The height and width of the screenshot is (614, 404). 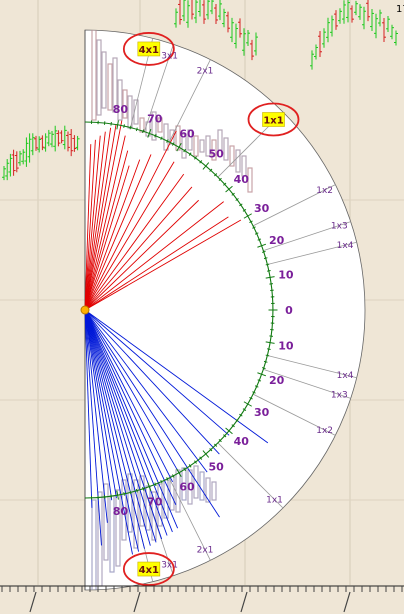 What do you see at coordinates (242, 441) in the screenshot?
I see `degree-label-lower: 40` at bounding box center [242, 441].